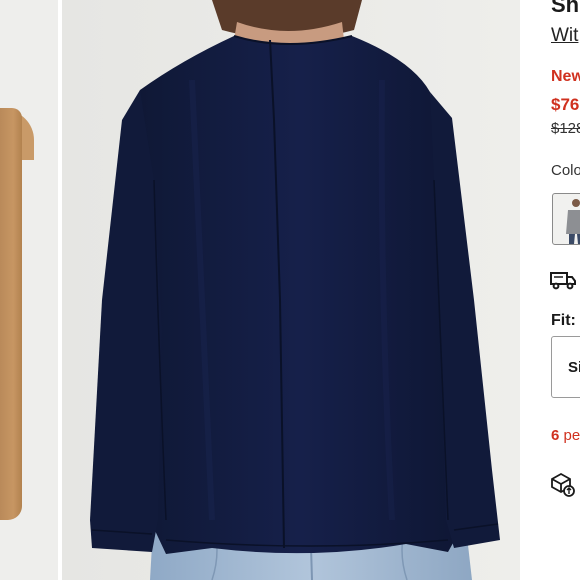 The image size is (580, 580). Describe the element at coordinates (29, 290) in the screenshot. I see `gallery-thumbnail-camel-coat` at that location.